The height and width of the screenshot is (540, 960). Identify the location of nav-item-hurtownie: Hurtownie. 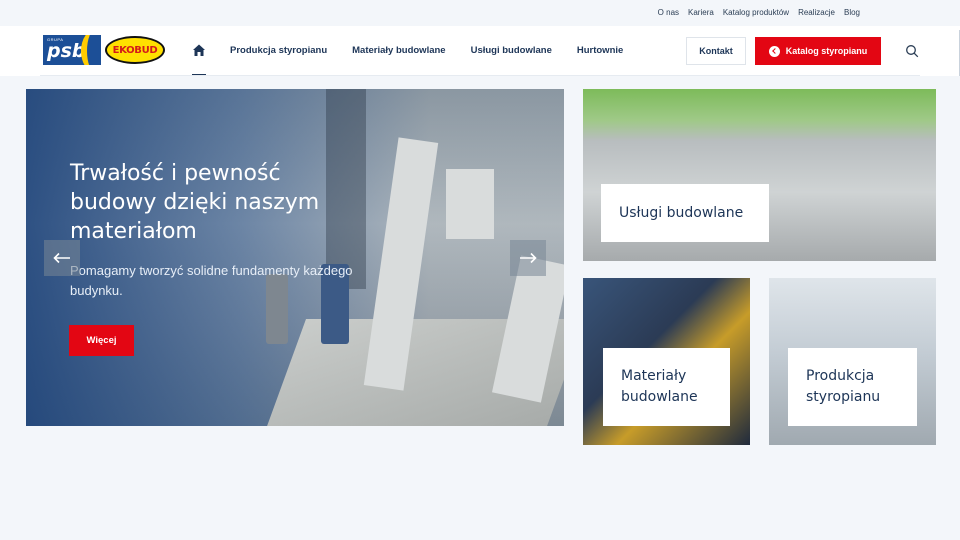
(600, 50).